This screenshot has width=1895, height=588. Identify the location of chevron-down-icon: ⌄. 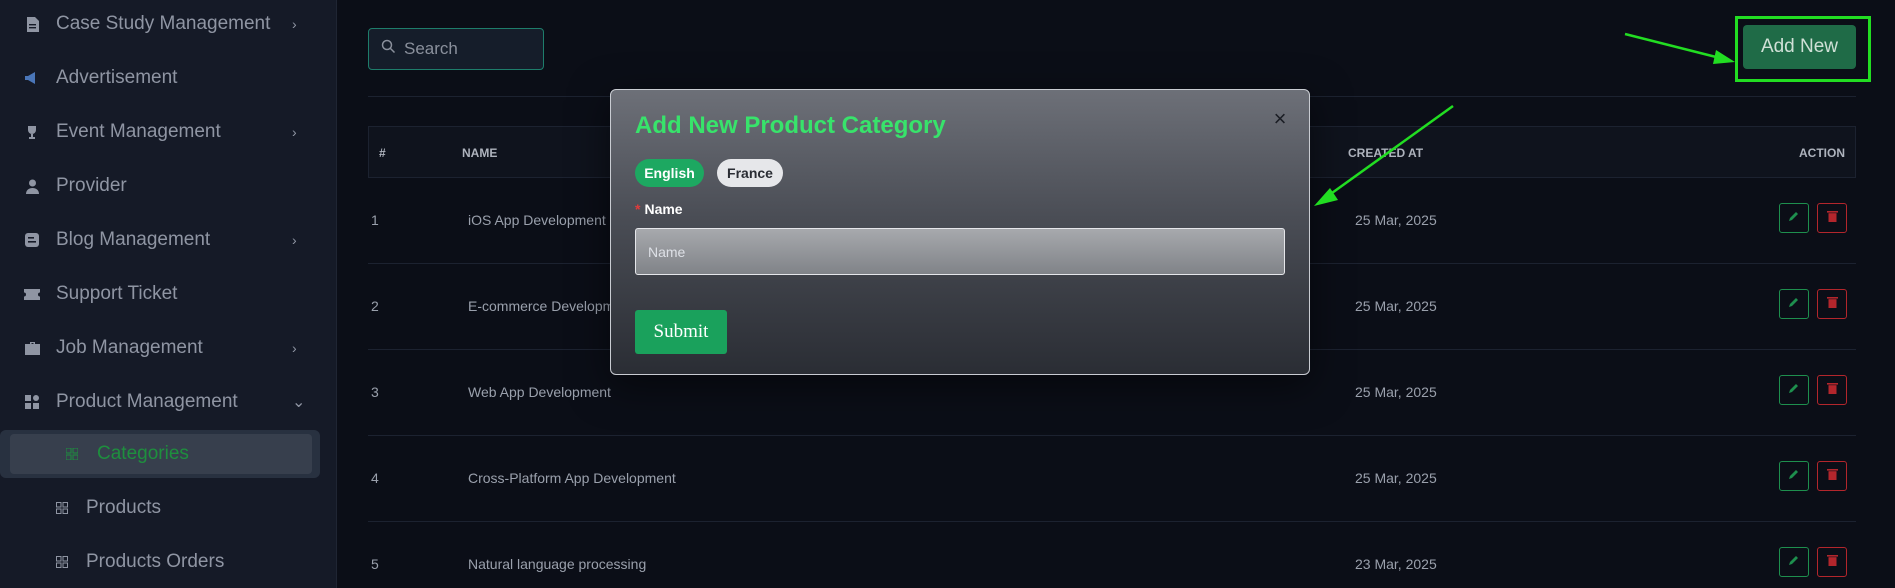
(299, 402).